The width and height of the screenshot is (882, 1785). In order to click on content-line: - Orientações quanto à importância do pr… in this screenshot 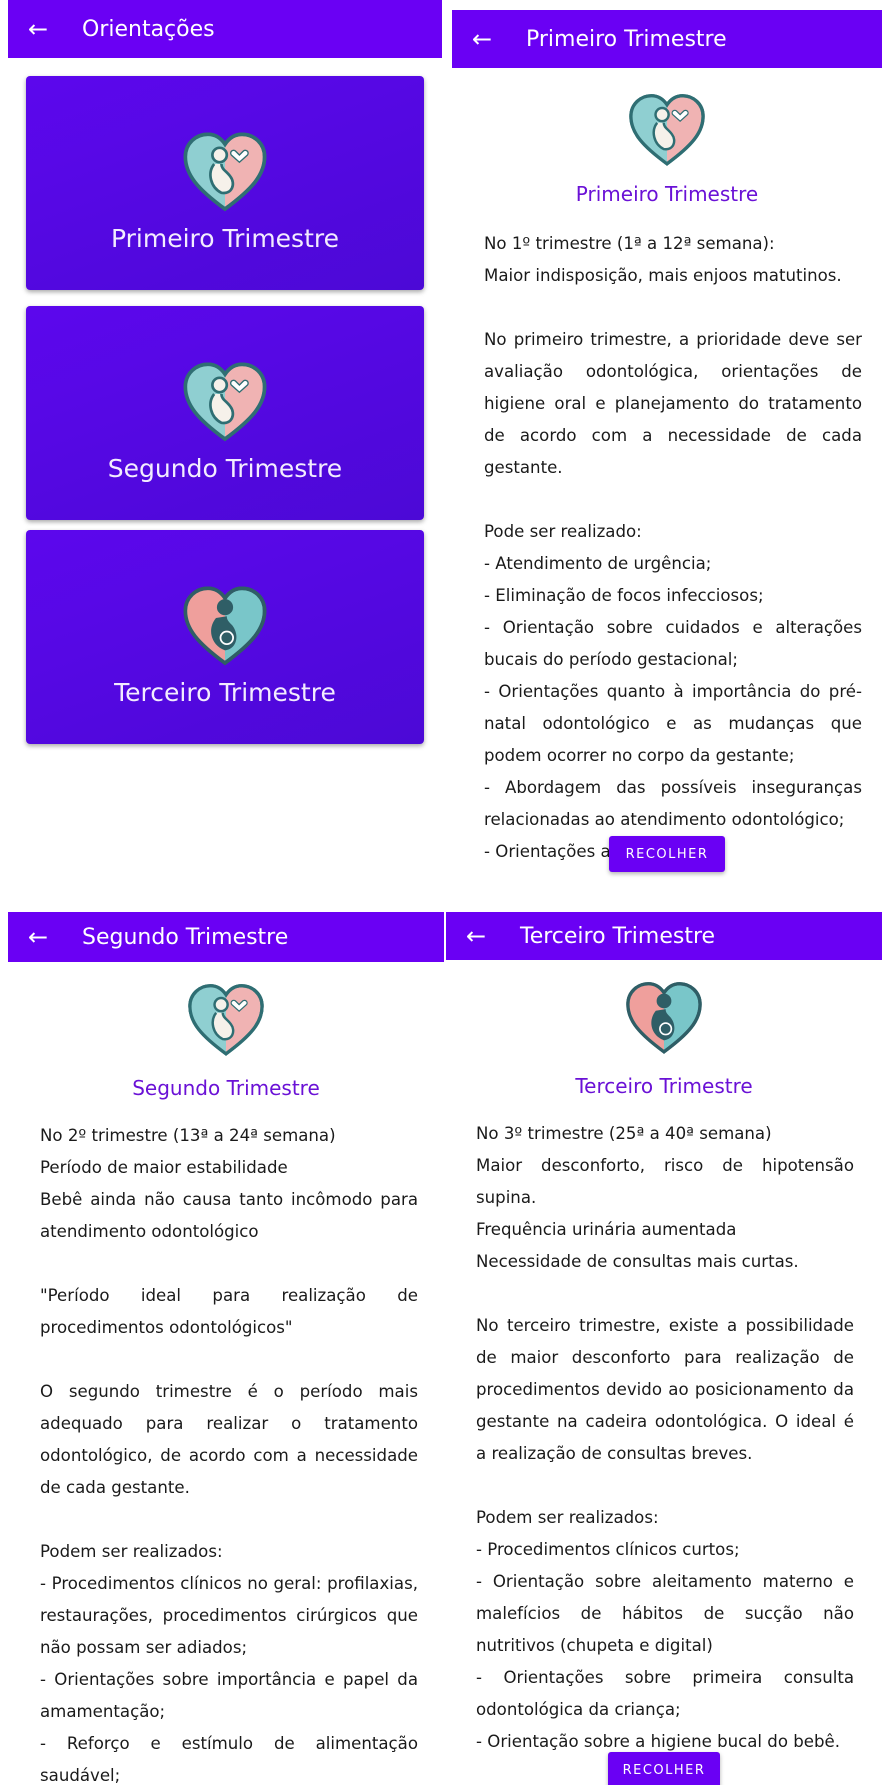, I will do `click(673, 723)`.